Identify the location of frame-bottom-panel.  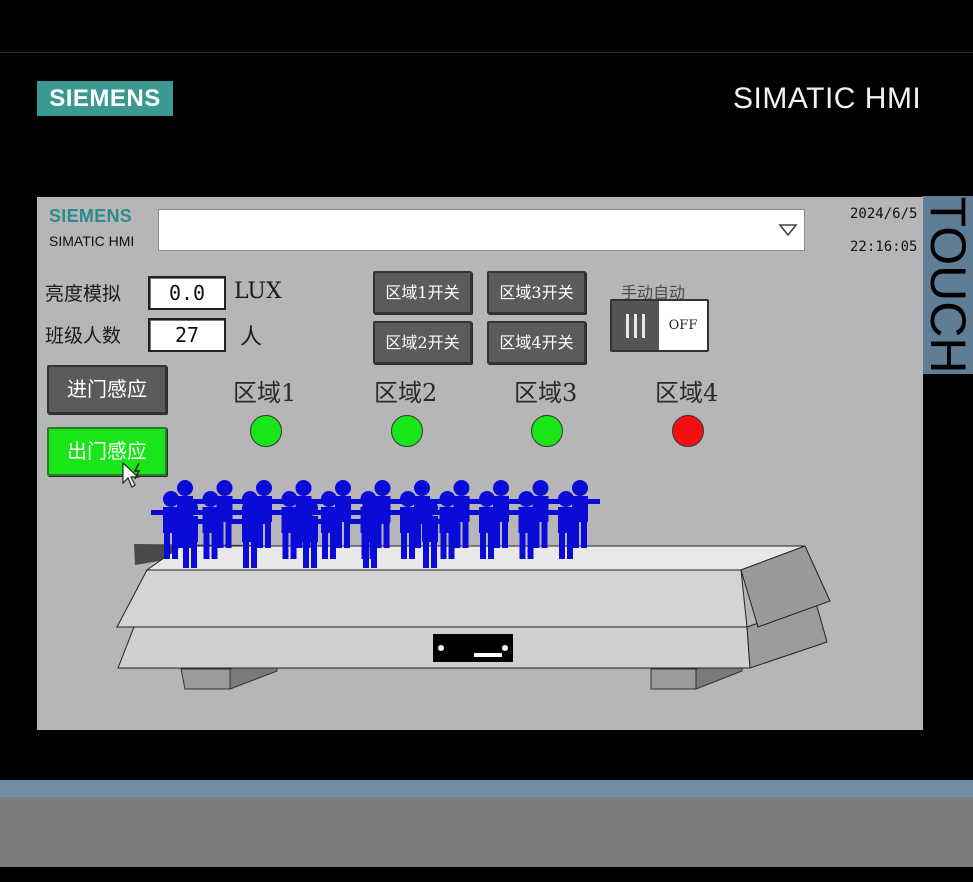
(486, 832).